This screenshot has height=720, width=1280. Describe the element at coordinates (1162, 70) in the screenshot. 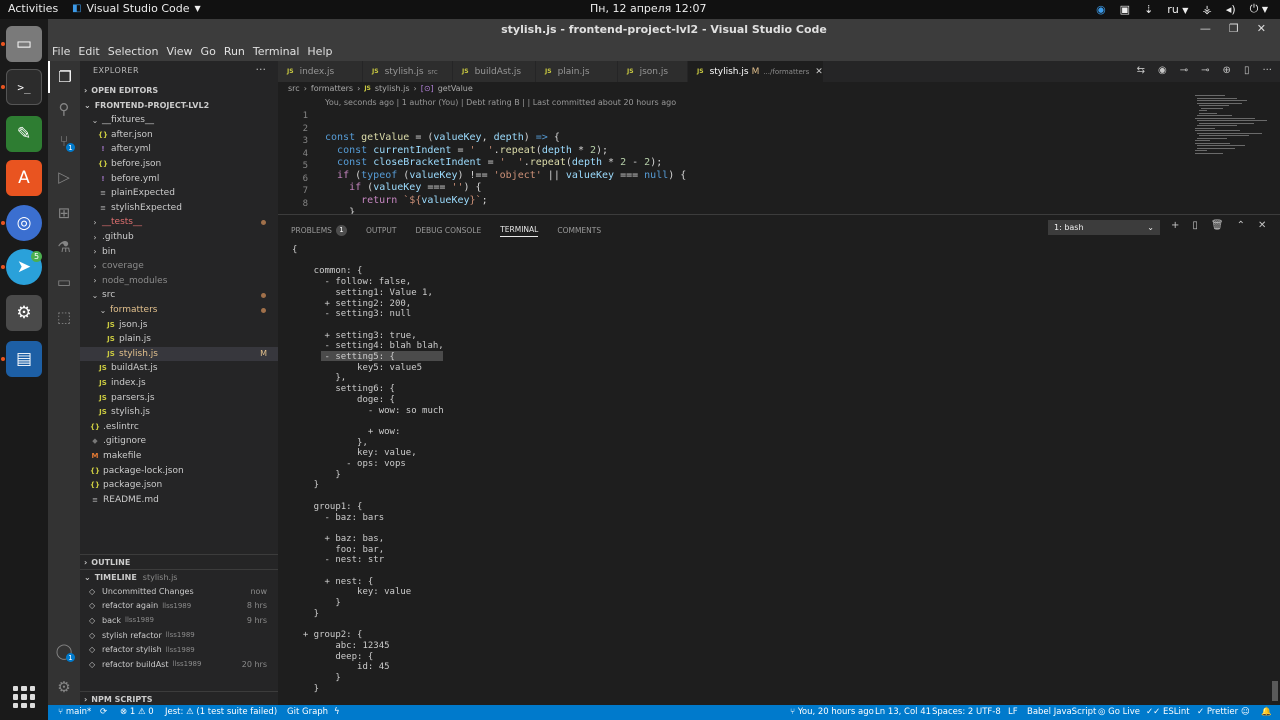

I see `eye-icon: ◉` at that location.